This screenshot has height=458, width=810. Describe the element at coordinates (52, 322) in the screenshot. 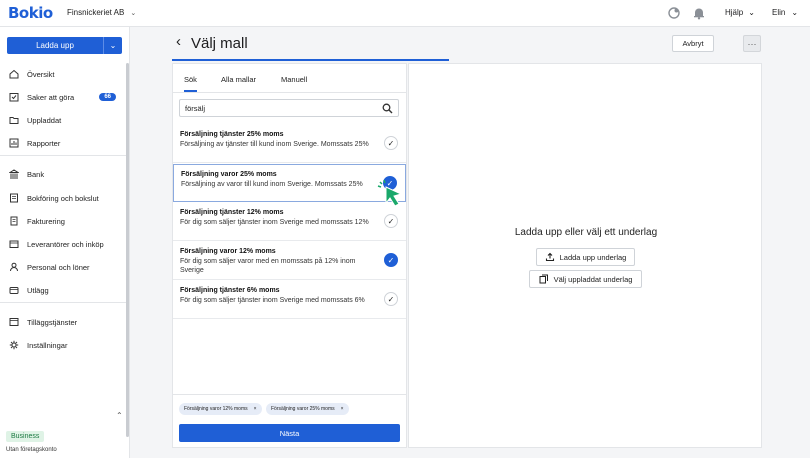

I see `sidebar-item-label: Tilläggstjänster` at that location.